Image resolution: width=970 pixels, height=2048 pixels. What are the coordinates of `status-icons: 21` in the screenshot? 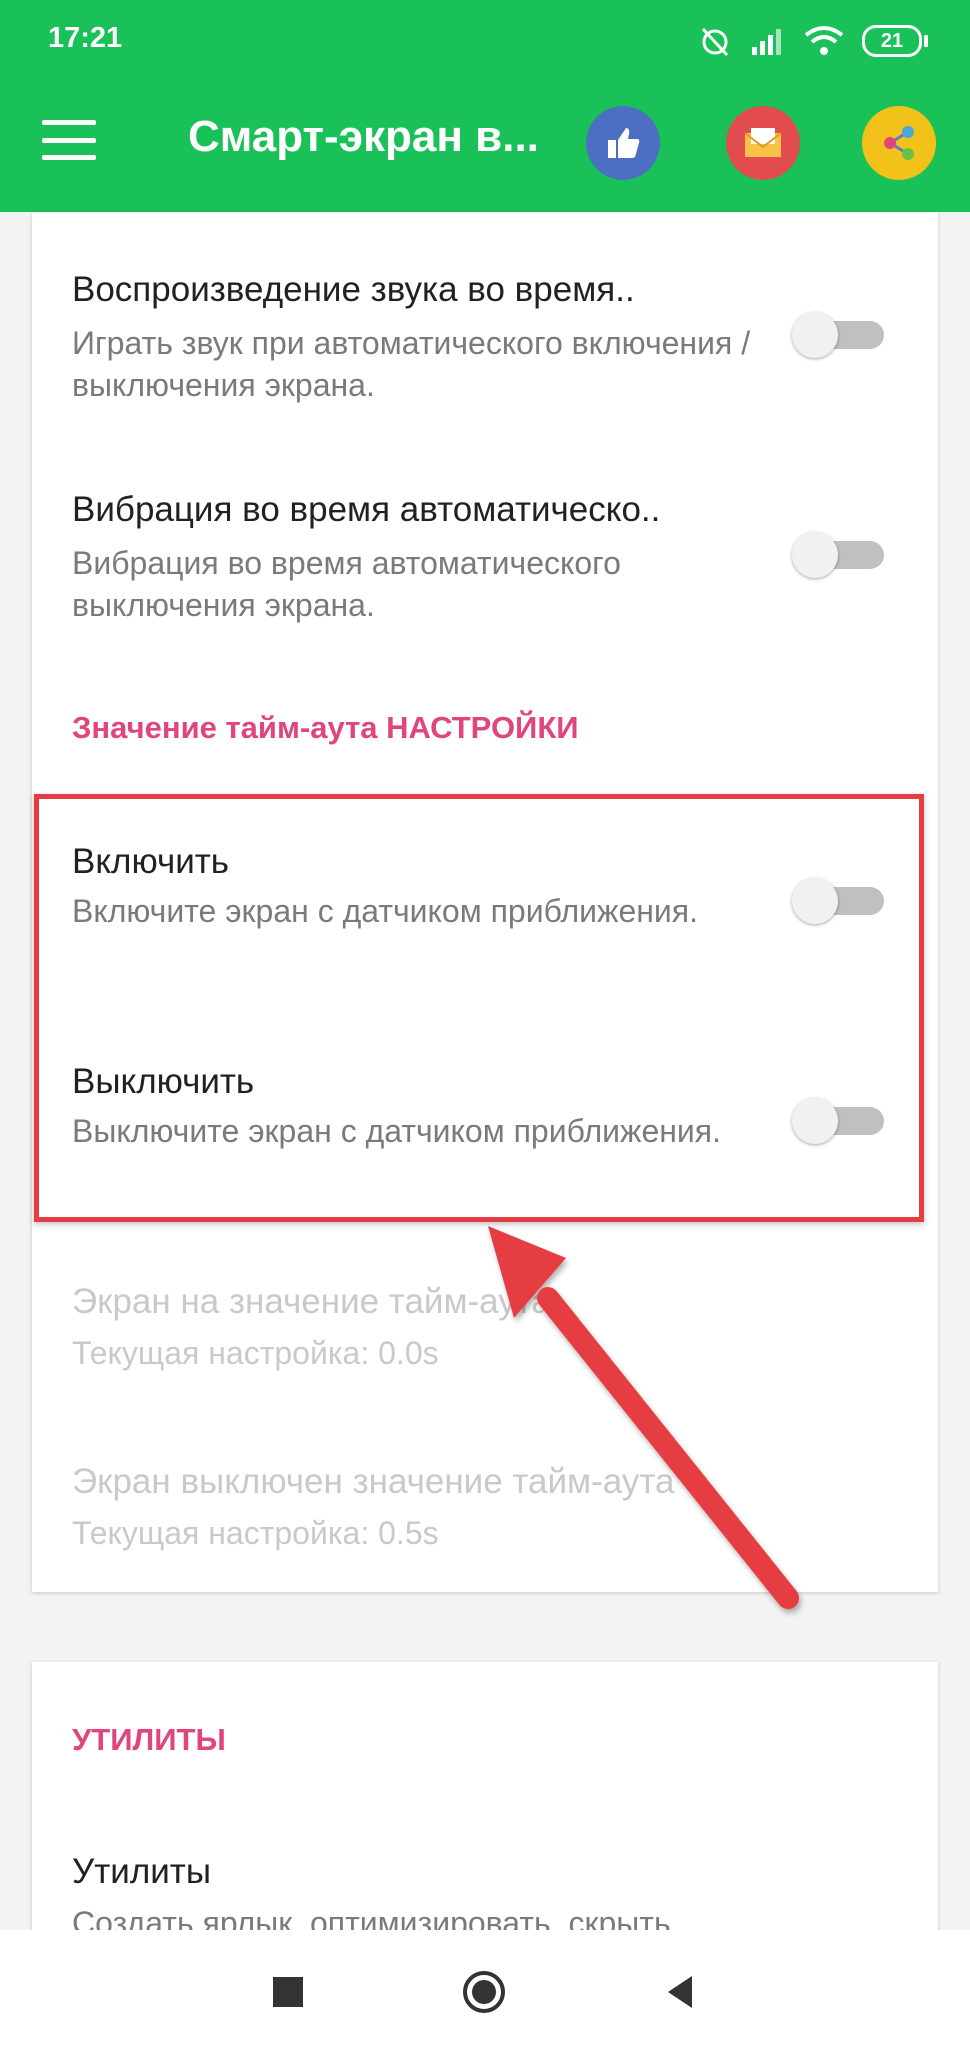 It's located at (813, 41).